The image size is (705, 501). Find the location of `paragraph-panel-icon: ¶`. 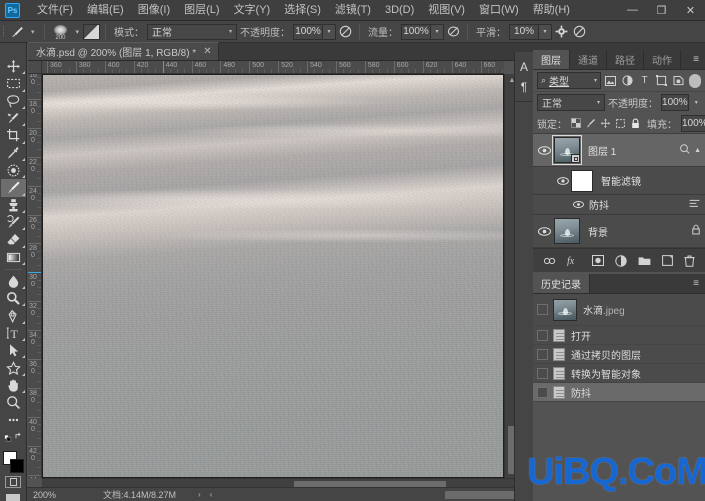

paragraph-panel-icon: ¶ is located at coordinates (524, 87).